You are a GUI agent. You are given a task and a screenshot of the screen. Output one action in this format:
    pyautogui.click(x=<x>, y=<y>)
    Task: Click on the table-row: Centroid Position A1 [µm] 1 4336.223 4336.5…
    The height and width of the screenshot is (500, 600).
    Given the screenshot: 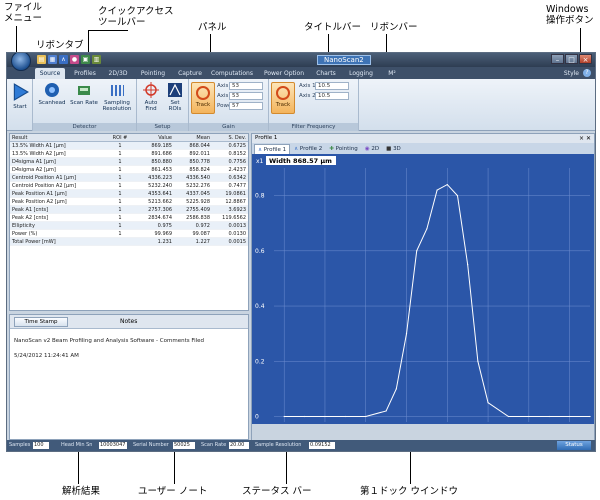 What is the action you would take?
    pyautogui.click(x=129, y=178)
    